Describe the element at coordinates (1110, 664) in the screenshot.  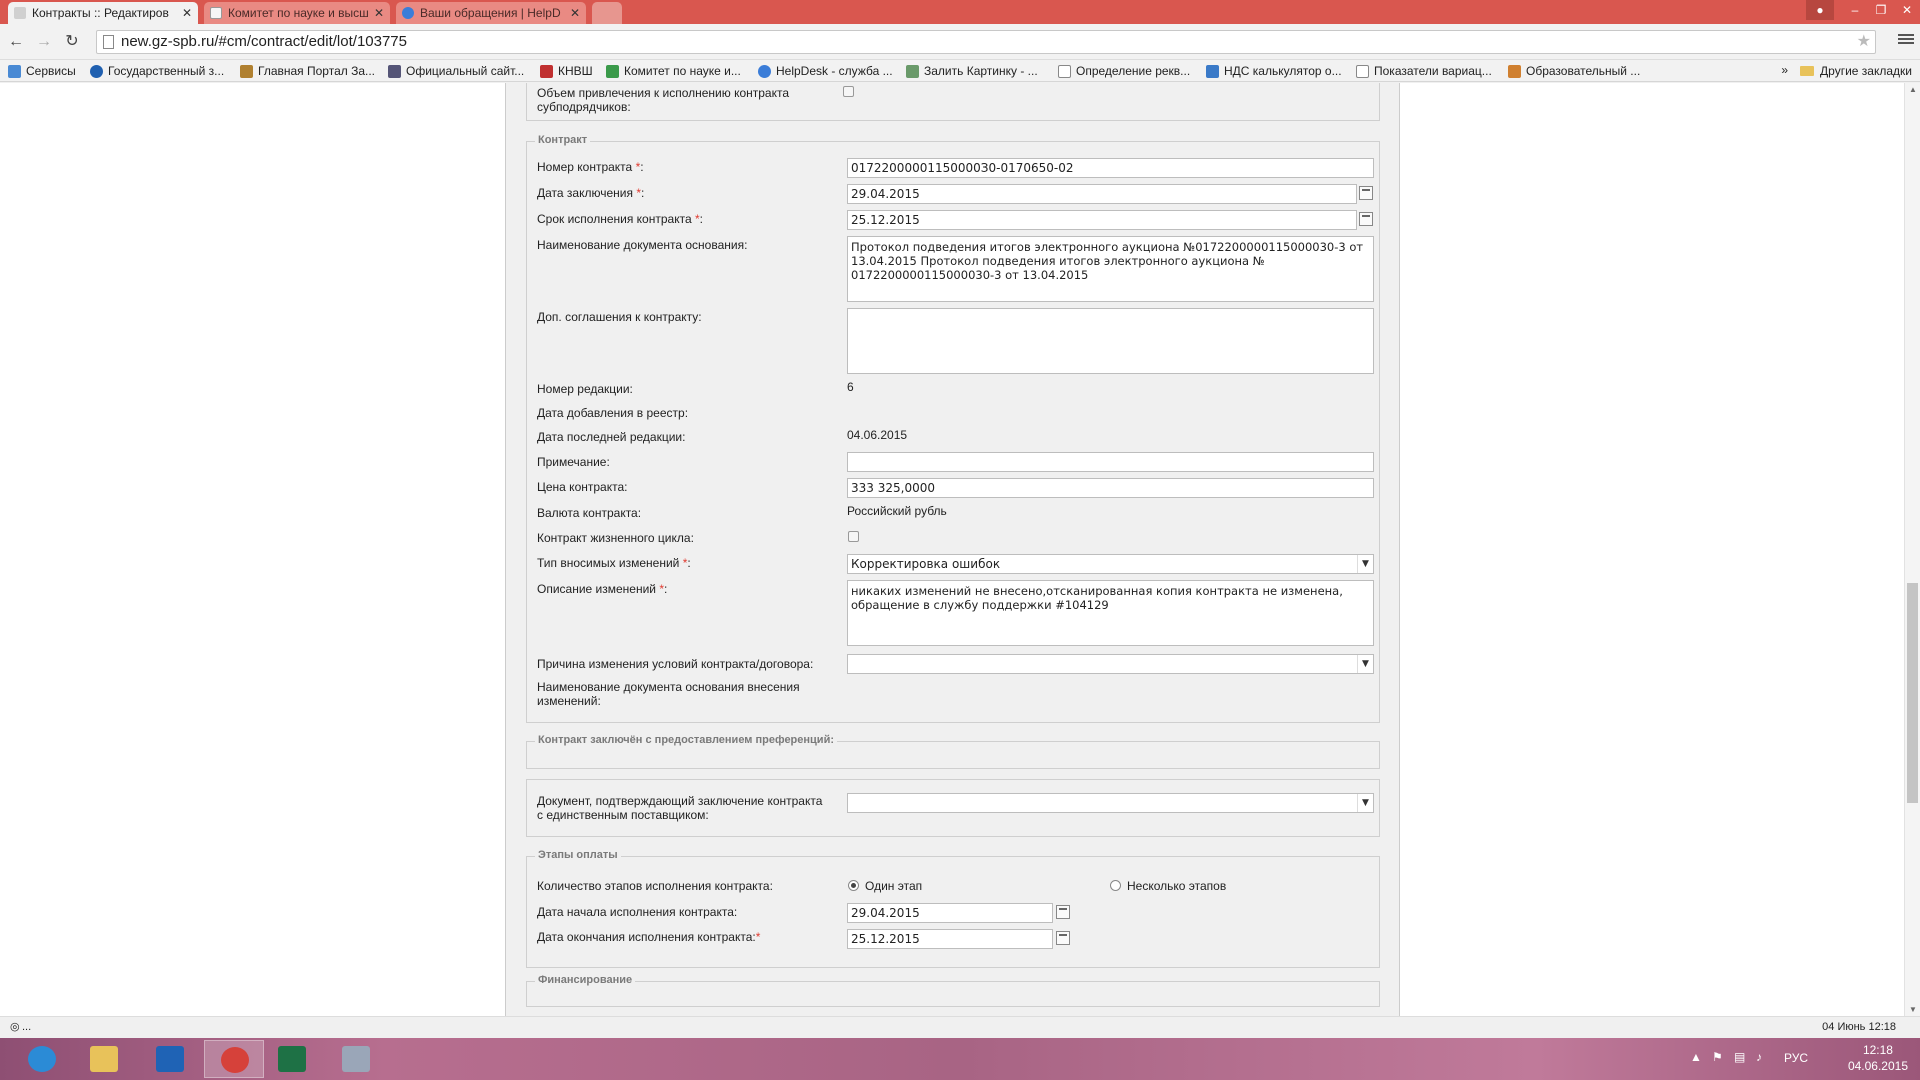
I see `change-reason-select: ▼` at that location.